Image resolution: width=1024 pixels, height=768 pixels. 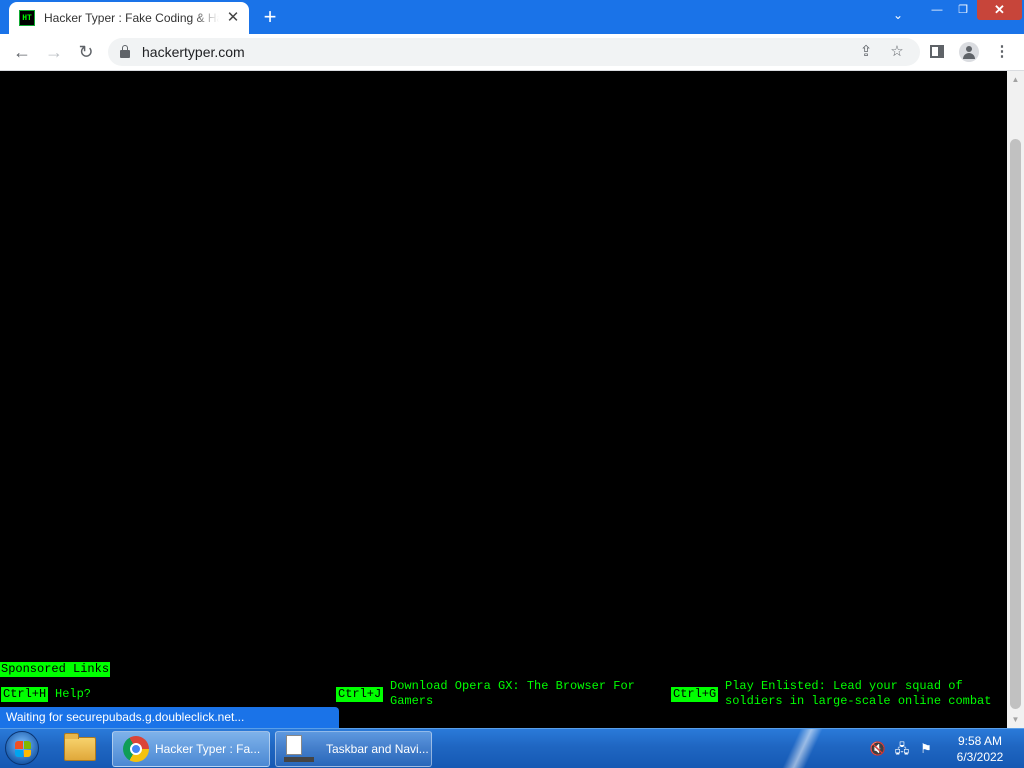 What do you see at coordinates (193, 52) in the screenshot?
I see `url-text: hackertyper.com` at bounding box center [193, 52].